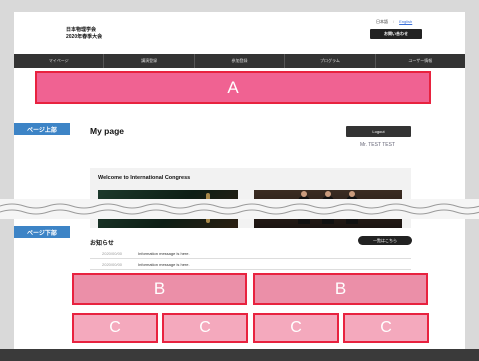 Image resolution: width=479 pixels, height=361 pixels. I want to click on tag-page-bottom: ページ下部, so click(42, 232).